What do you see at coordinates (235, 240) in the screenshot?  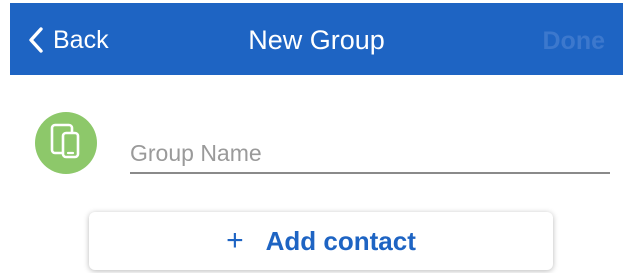 I see `plus-icon: +` at bounding box center [235, 240].